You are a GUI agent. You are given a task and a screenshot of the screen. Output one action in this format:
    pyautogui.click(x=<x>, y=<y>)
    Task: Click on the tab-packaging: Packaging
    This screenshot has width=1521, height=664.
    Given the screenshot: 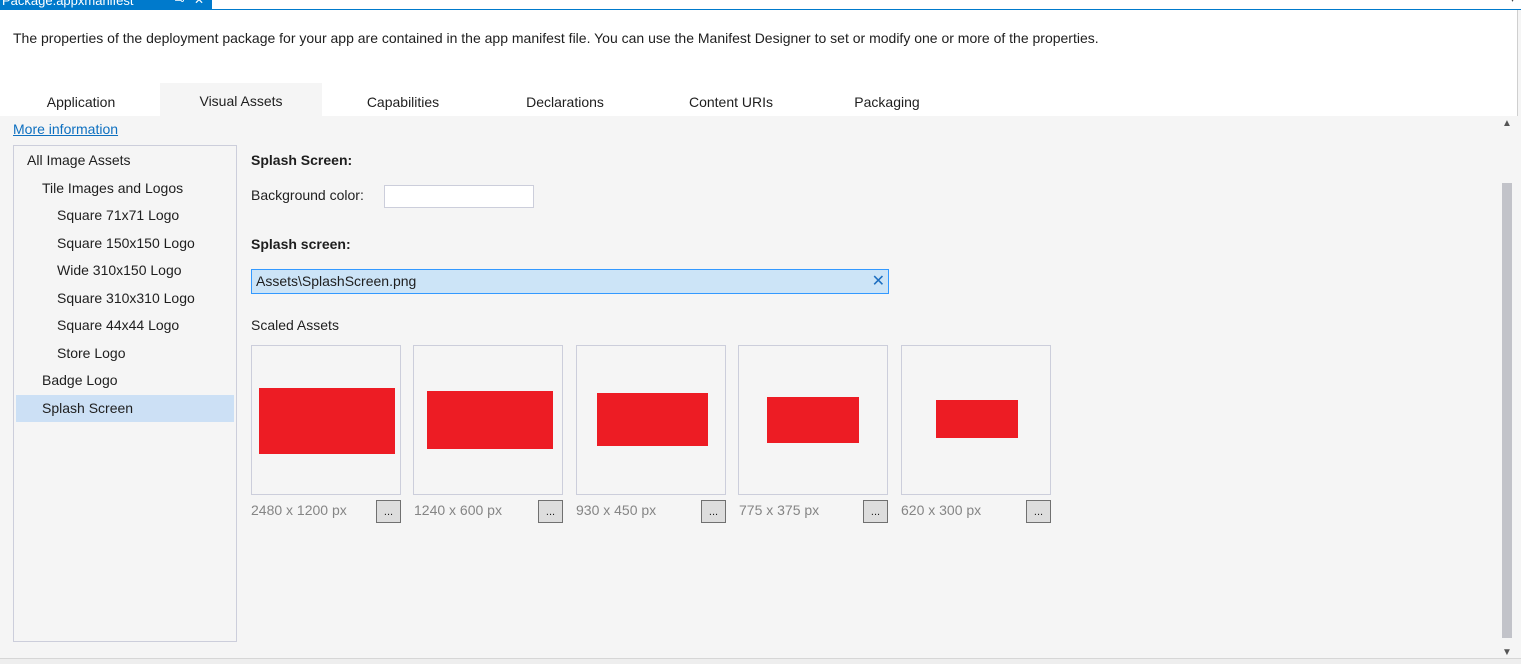 What is the action you would take?
    pyautogui.click(x=887, y=99)
    